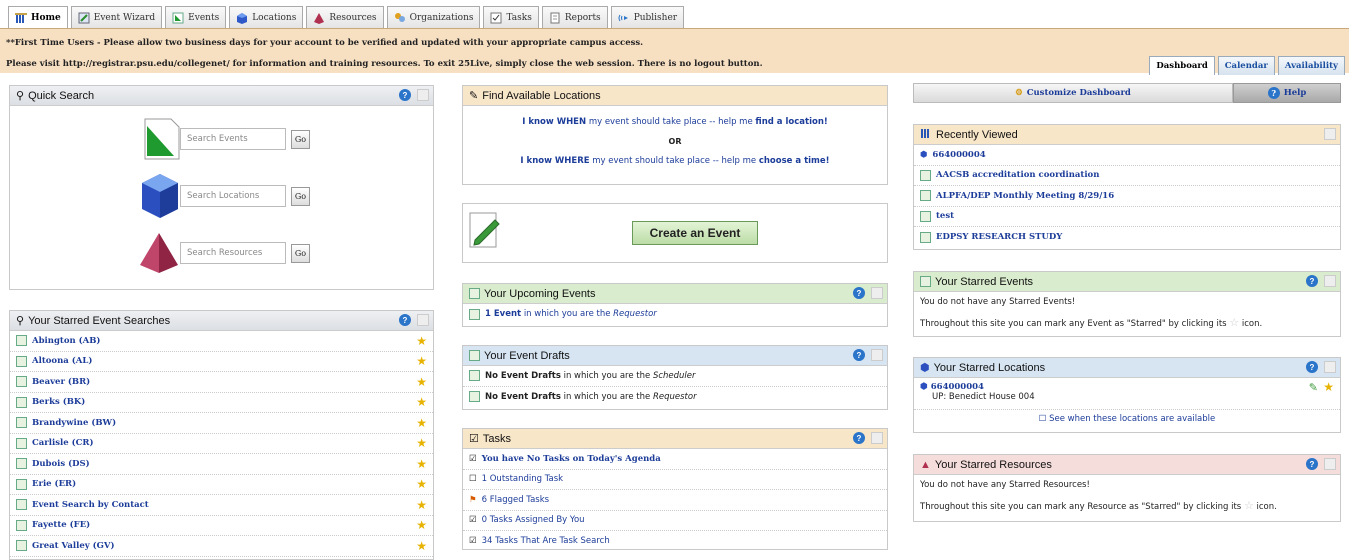  I want to click on list-item: Dubois (DS) ★, so click(221, 464).